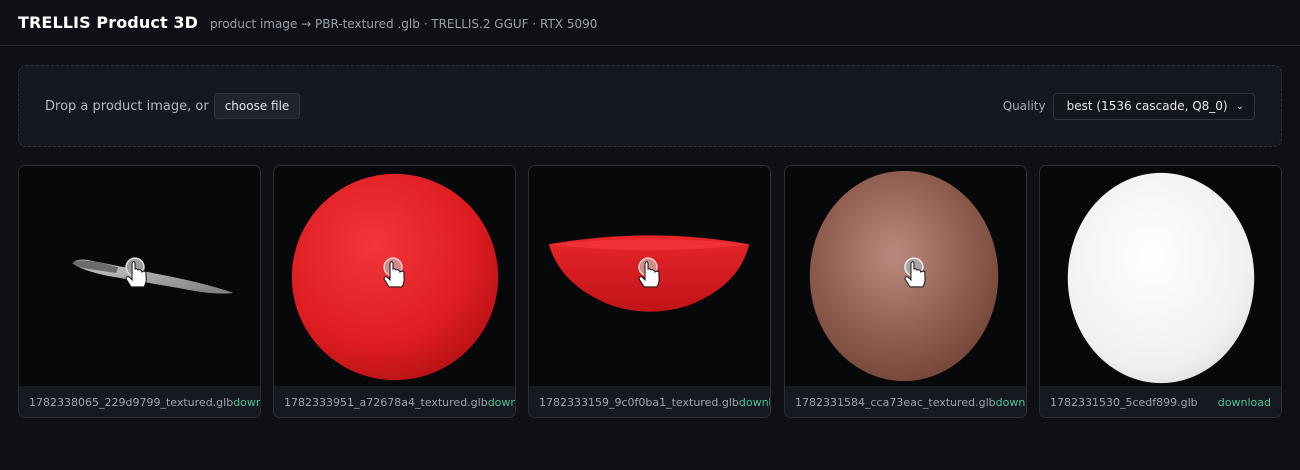  What do you see at coordinates (1147, 106) in the screenshot?
I see `quality-selected-value: best (1536 cascade, Q8_0)` at bounding box center [1147, 106].